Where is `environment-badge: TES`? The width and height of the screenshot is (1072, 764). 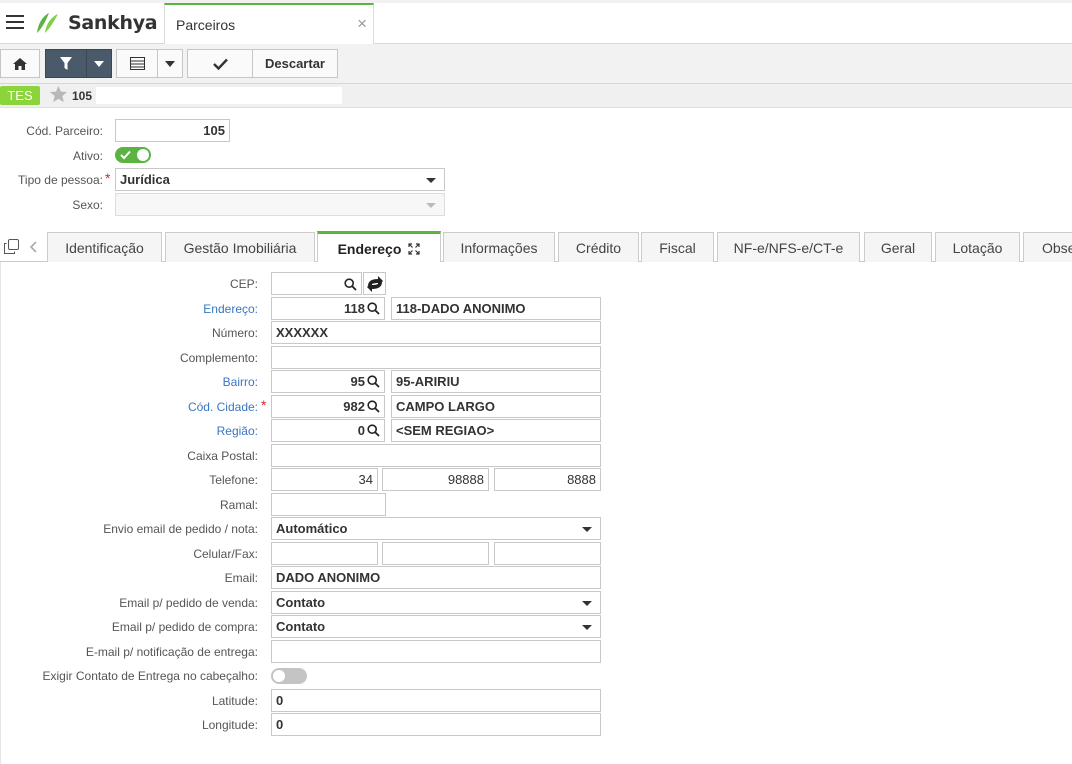
environment-badge: TES is located at coordinates (20, 95).